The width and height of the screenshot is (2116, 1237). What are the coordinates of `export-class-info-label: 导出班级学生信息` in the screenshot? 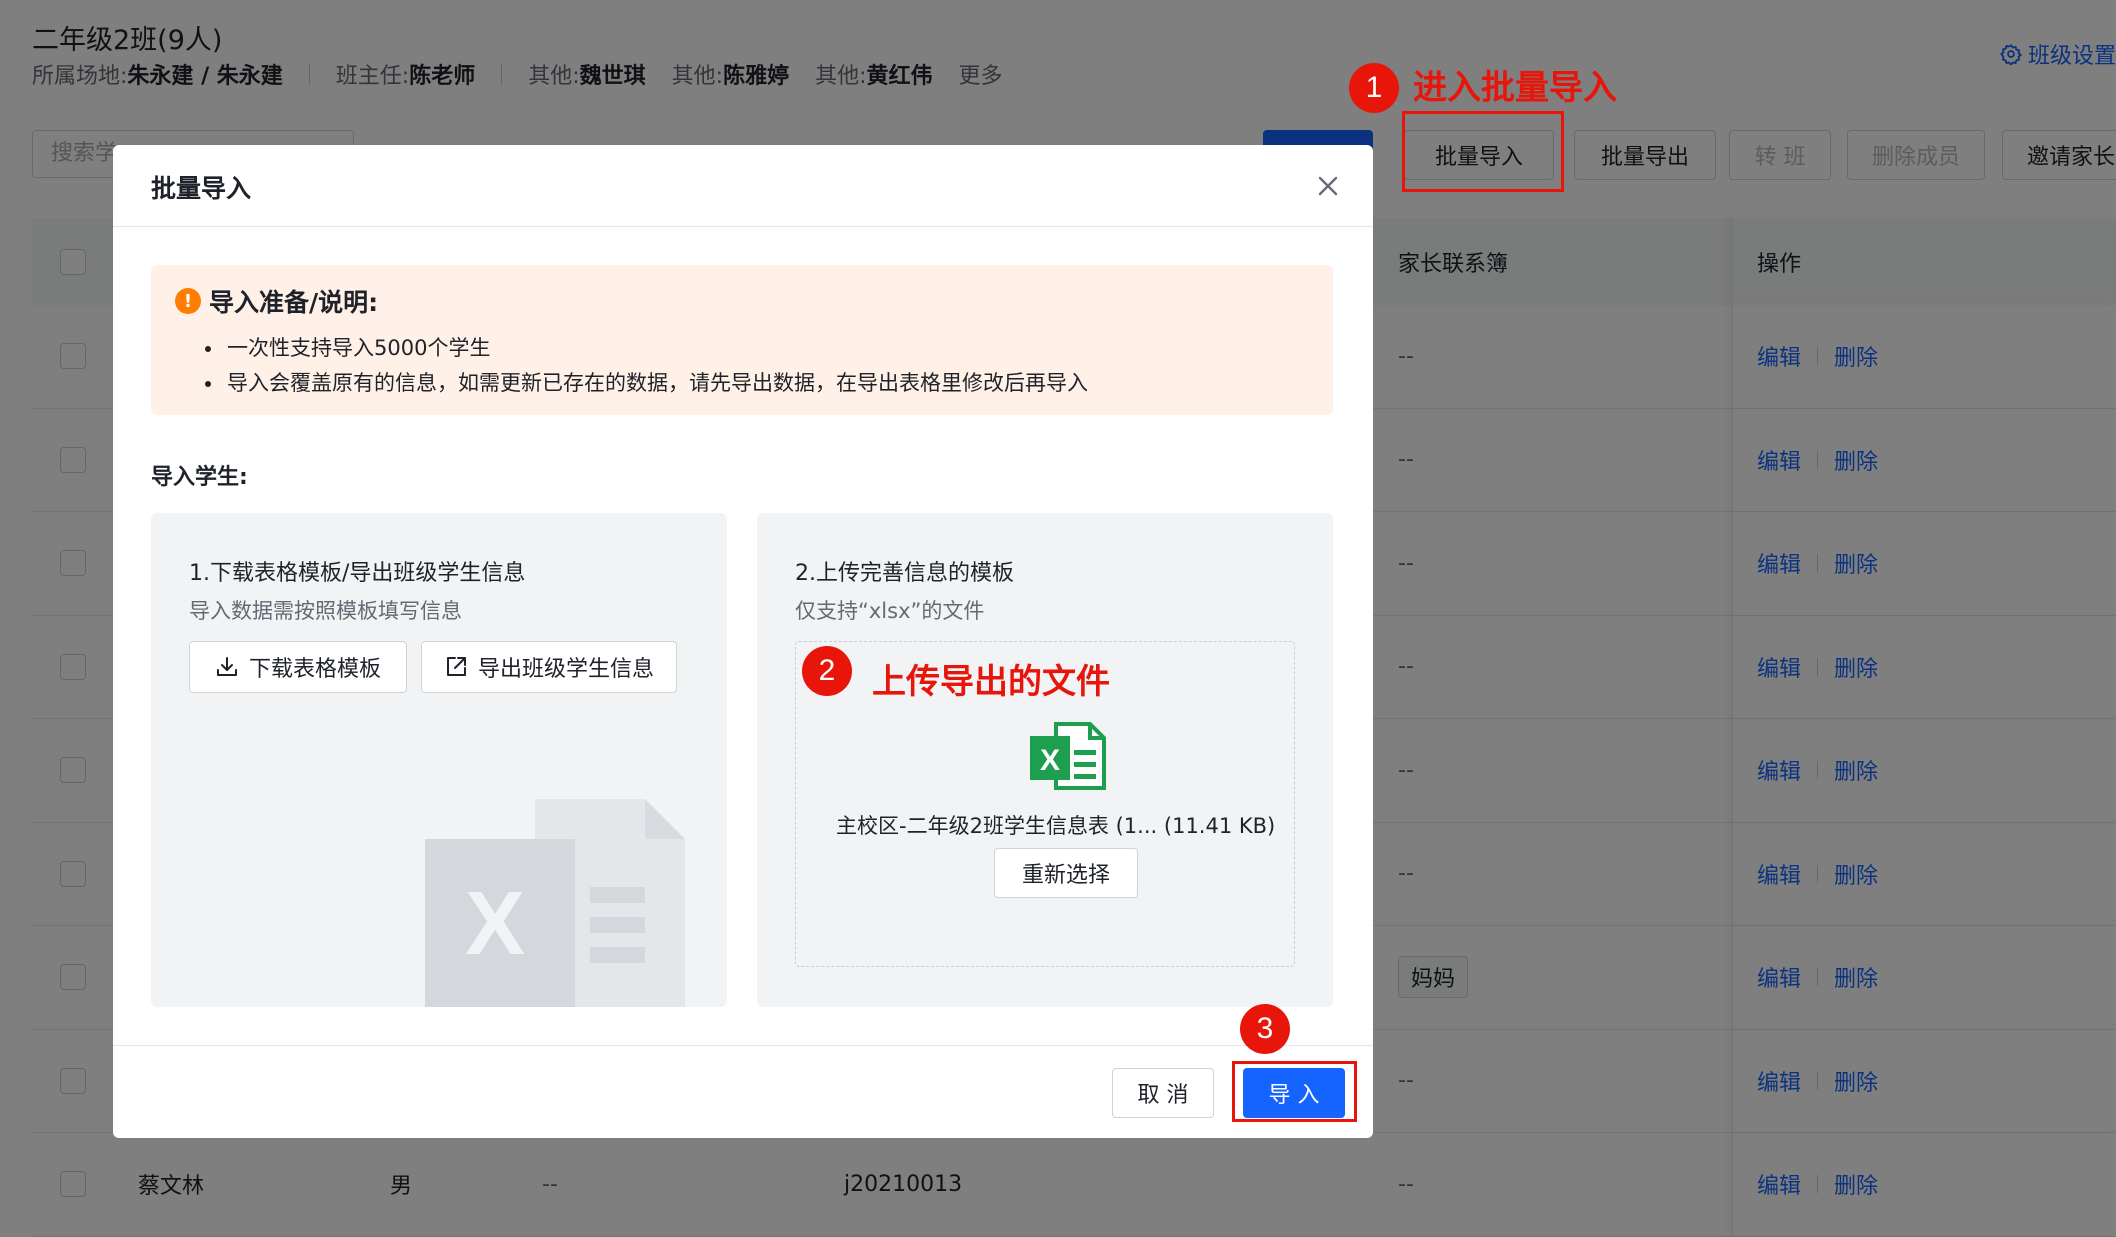 It's located at (565, 669).